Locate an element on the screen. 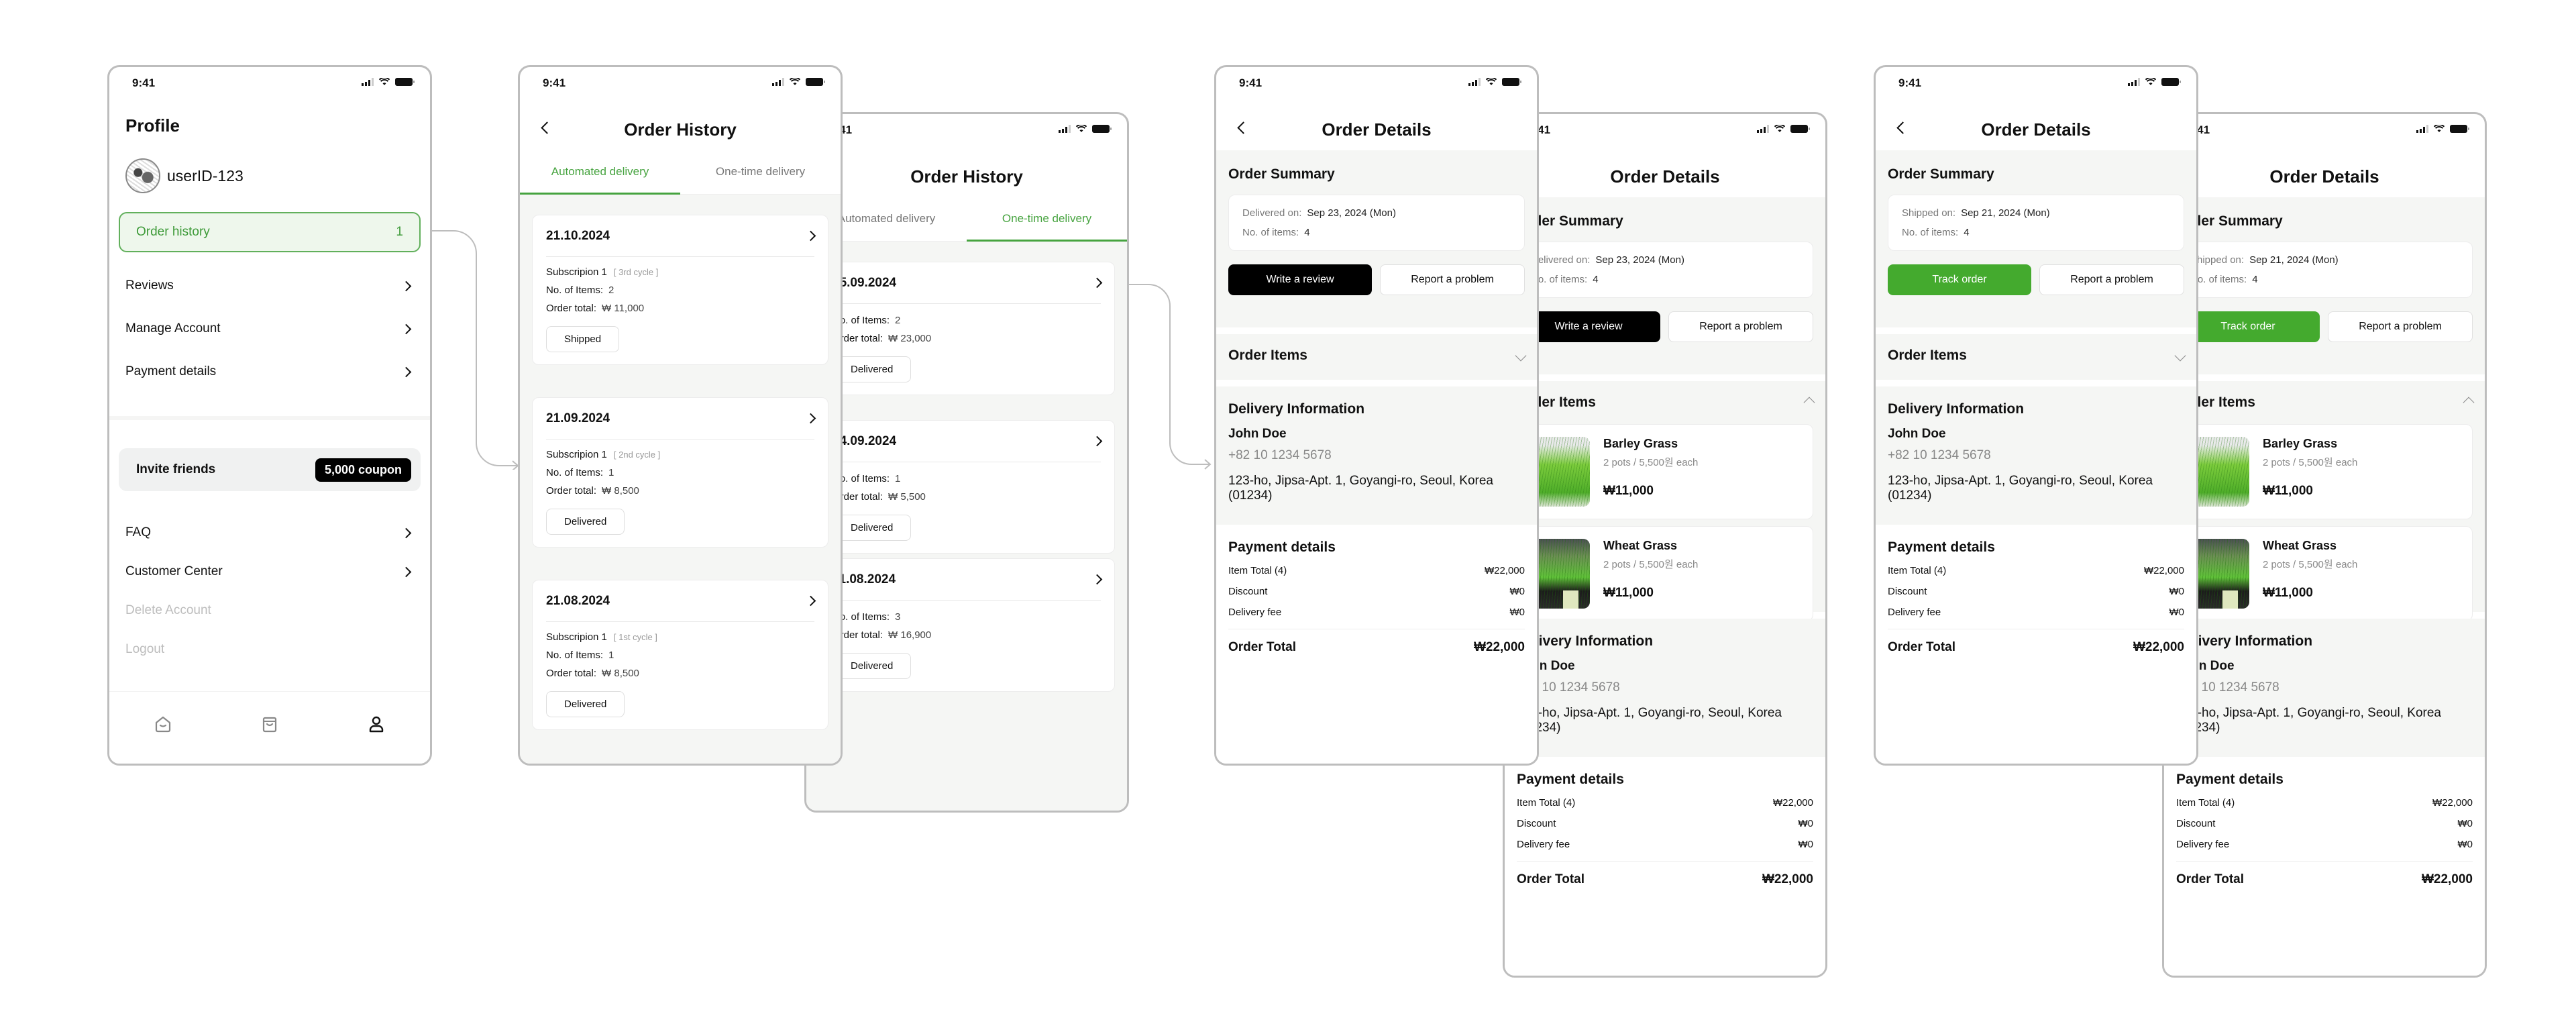 This screenshot has width=2576, height=1036. order-total-label: Order Total is located at coordinates (2210, 879).